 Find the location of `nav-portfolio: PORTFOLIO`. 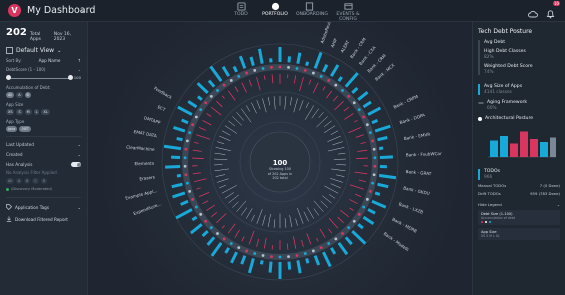

nav-portfolio: PORTFOLIO is located at coordinates (275, 12).